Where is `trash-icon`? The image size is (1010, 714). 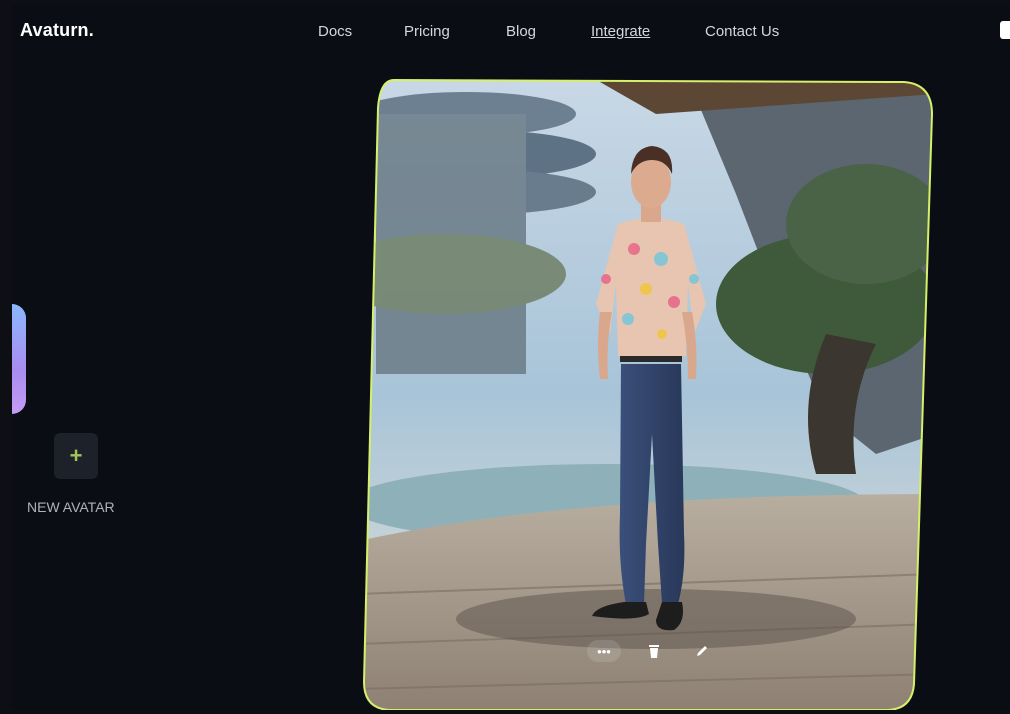
trash-icon is located at coordinates (654, 651).